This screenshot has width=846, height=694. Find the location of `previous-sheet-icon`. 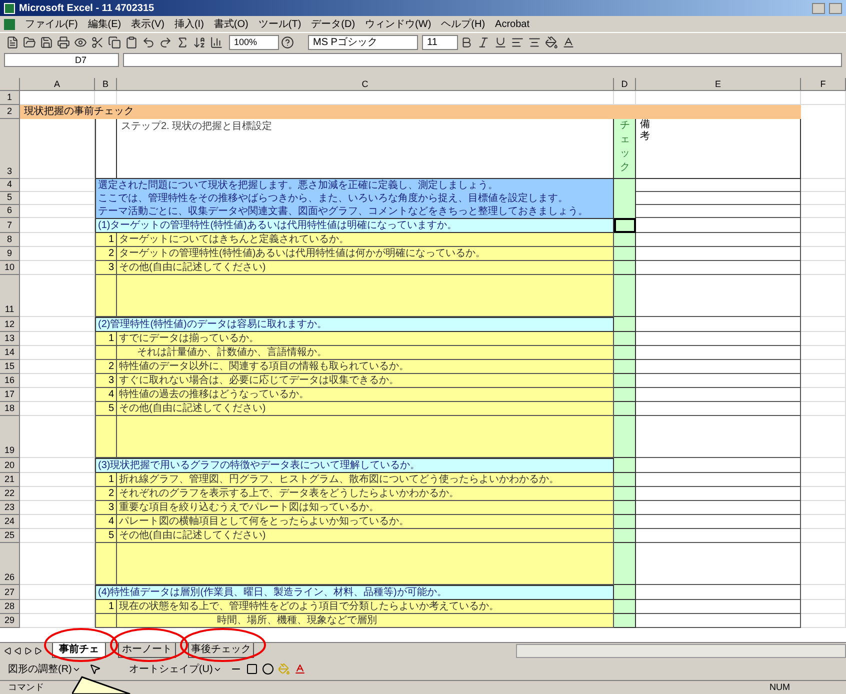

previous-sheet-icon is located at coordinates (18, 650).